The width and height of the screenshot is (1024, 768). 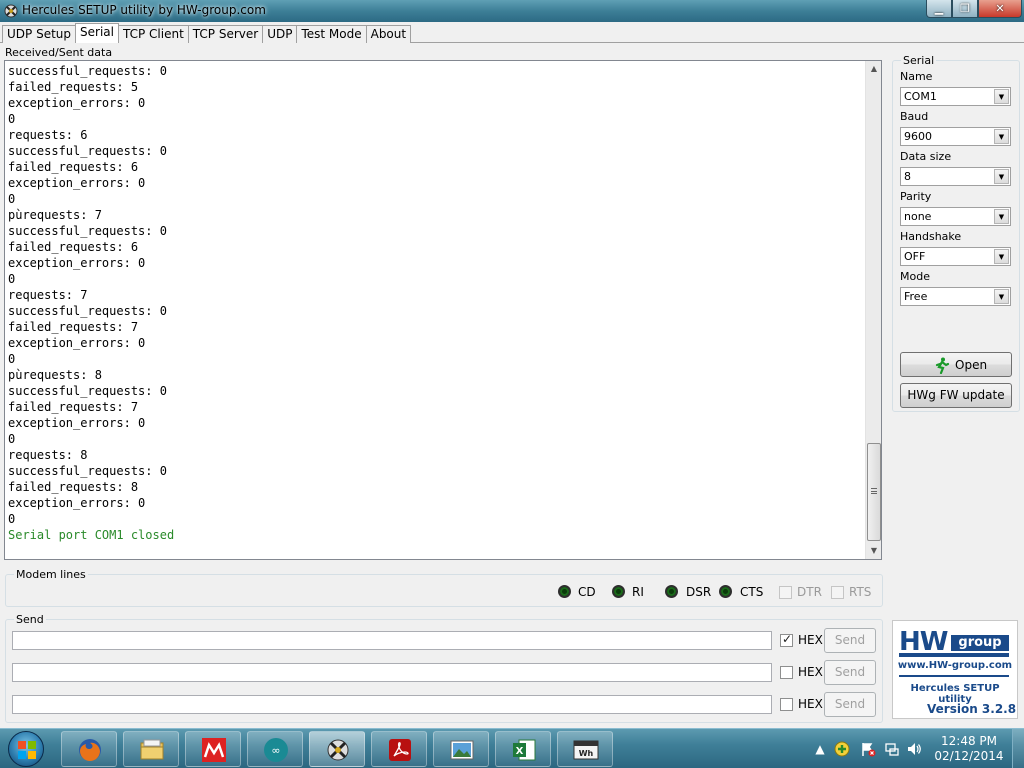 I want to click on mplab-ide-icon, so click(x=214, y=750).